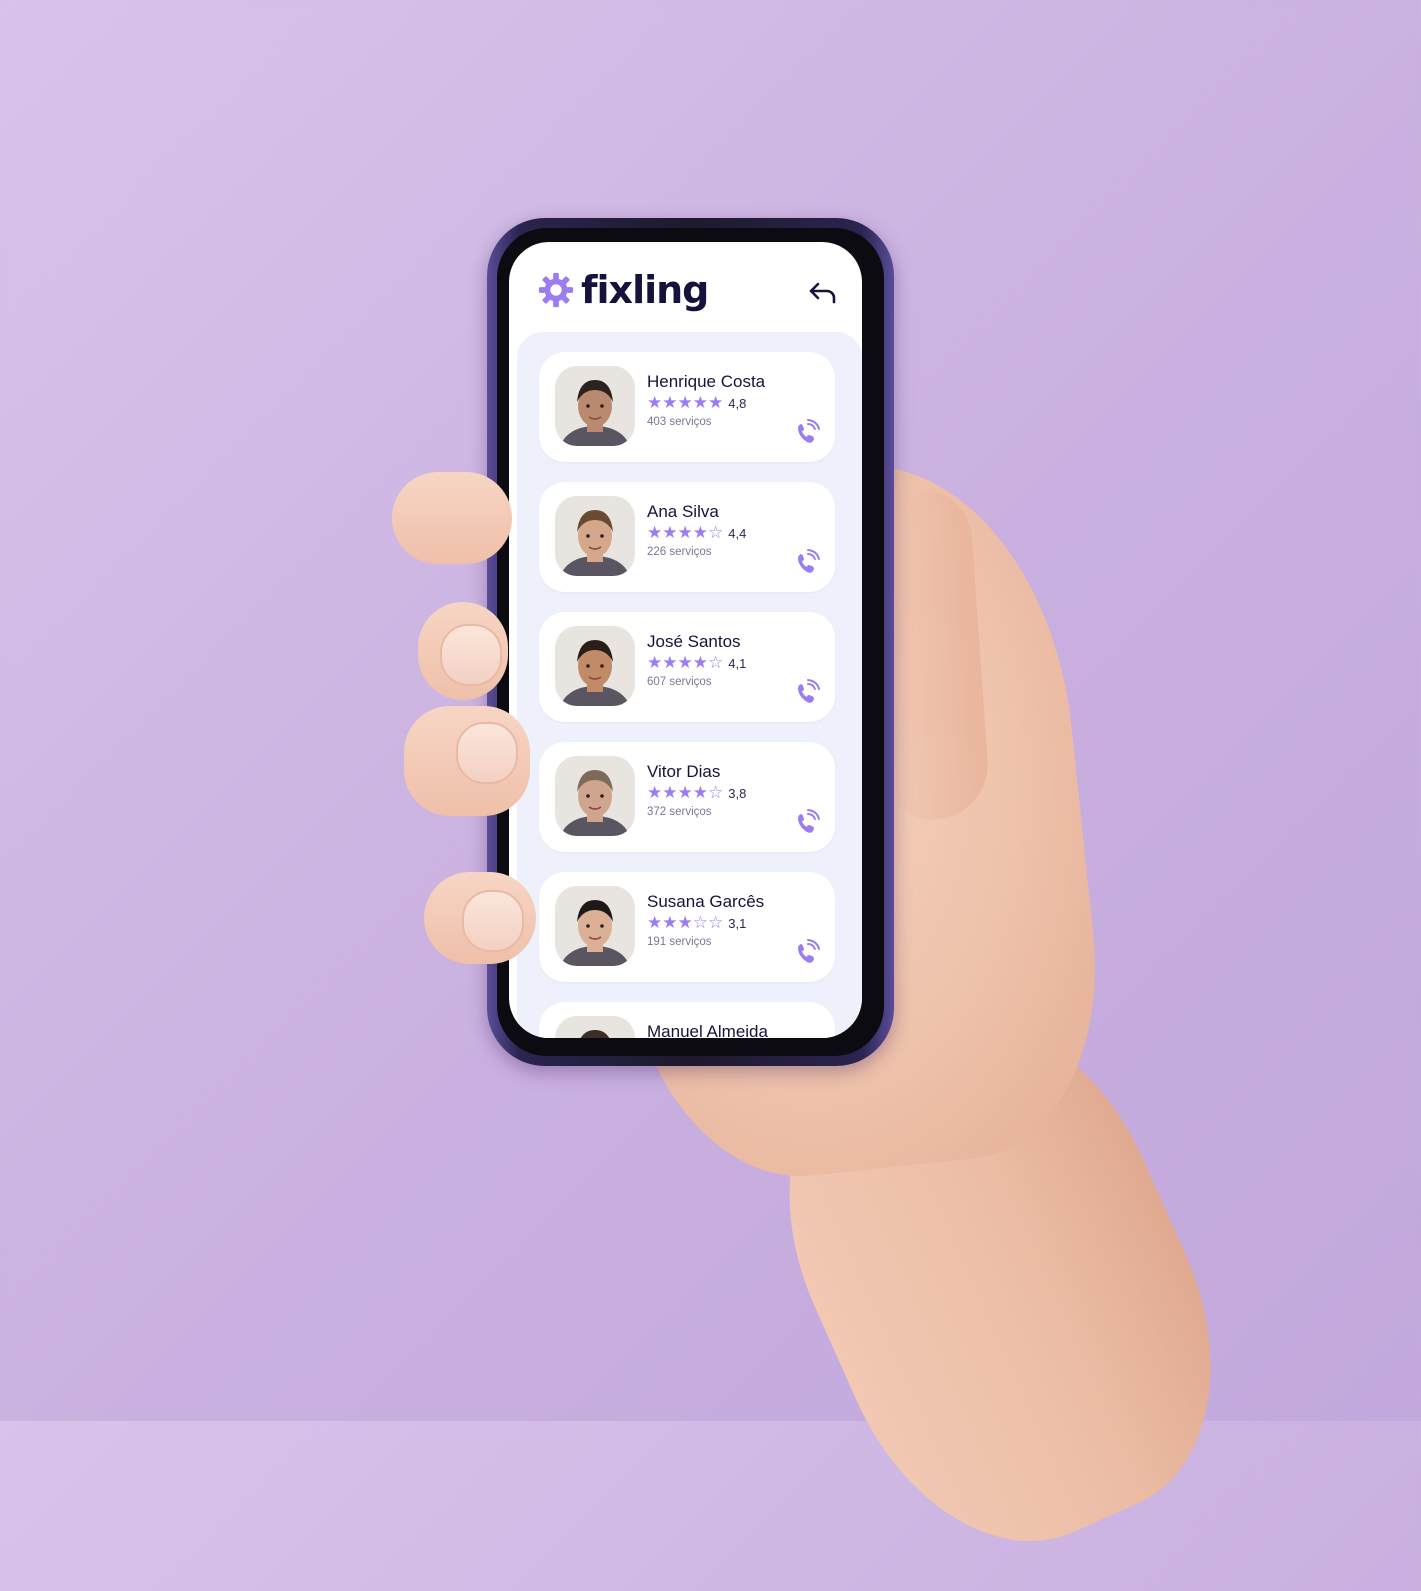 This screenshot has width=1421, height=1591. I want to click on hand-finger-middle, so click(463, 651).